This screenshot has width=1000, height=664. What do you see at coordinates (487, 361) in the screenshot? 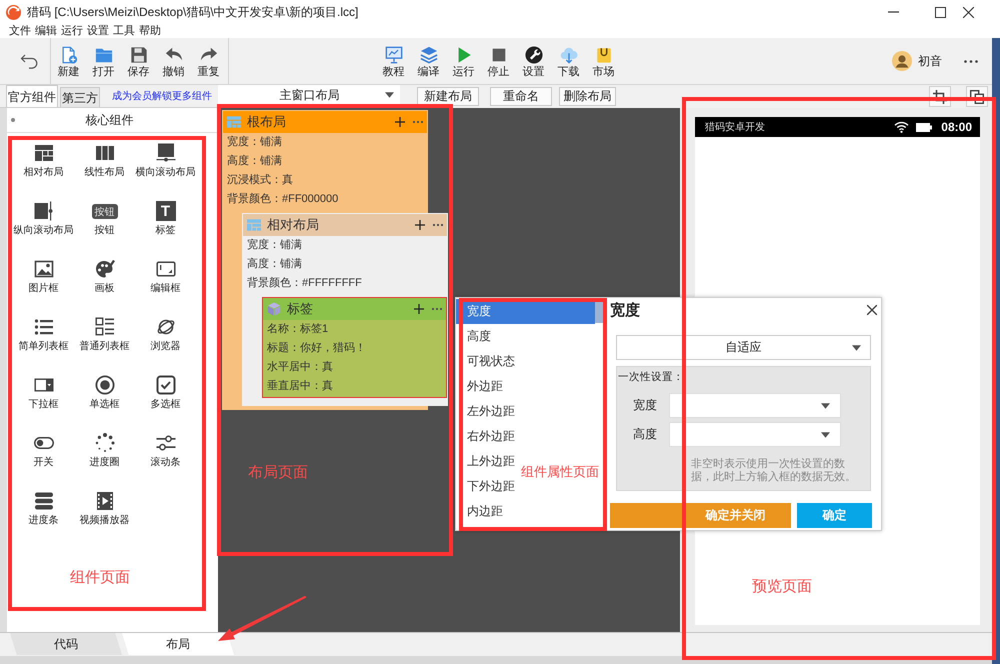
I see `property-list-item: 可视状态` at bounding box center [487, 361].